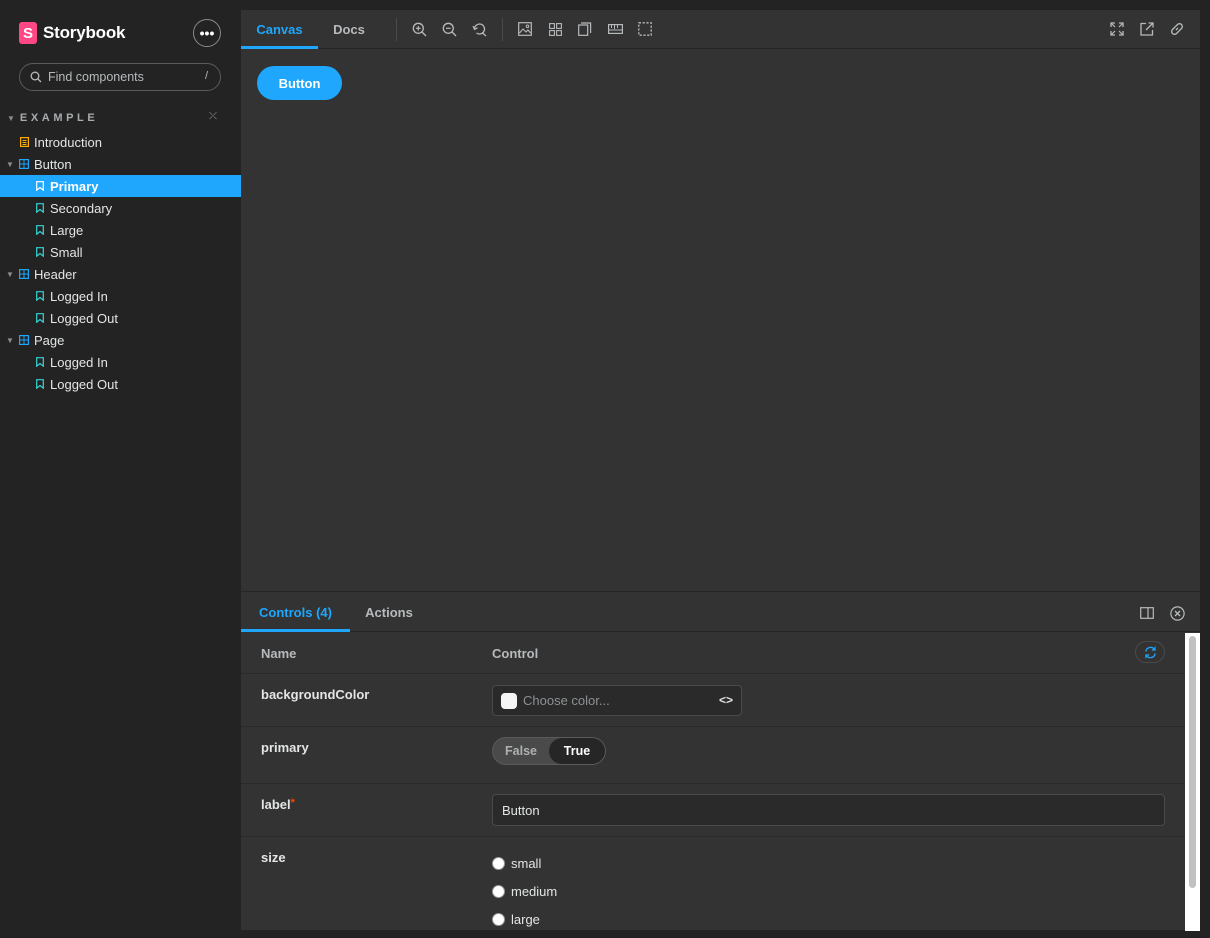 The width and height of the screenshot is (1210, 938). Describe the element at coordinates (66, 252) in the screenshot. I see `tree-item-label: Small` at that location.